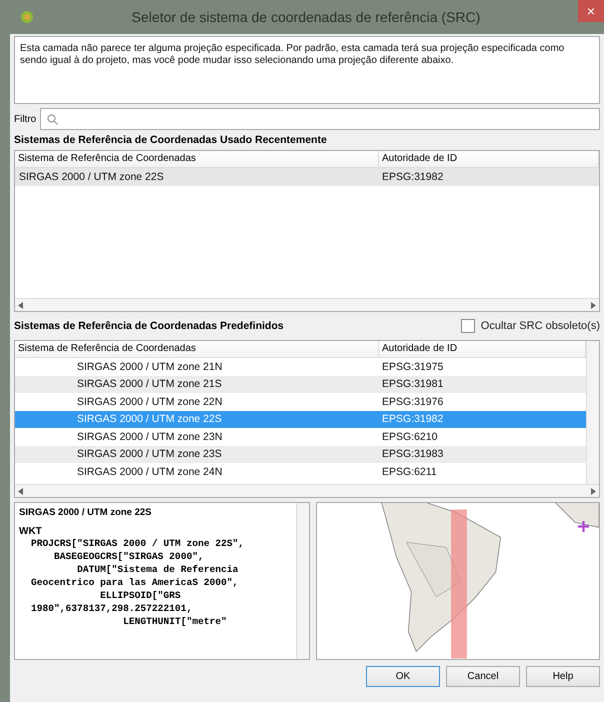 The height and width of the screenshot is (702, 604). Describe the element at coordinates (150, 366) in the screenshot. I see `table-cell-text: SIRGAS 2000 / UTM zone 21N` at that location.